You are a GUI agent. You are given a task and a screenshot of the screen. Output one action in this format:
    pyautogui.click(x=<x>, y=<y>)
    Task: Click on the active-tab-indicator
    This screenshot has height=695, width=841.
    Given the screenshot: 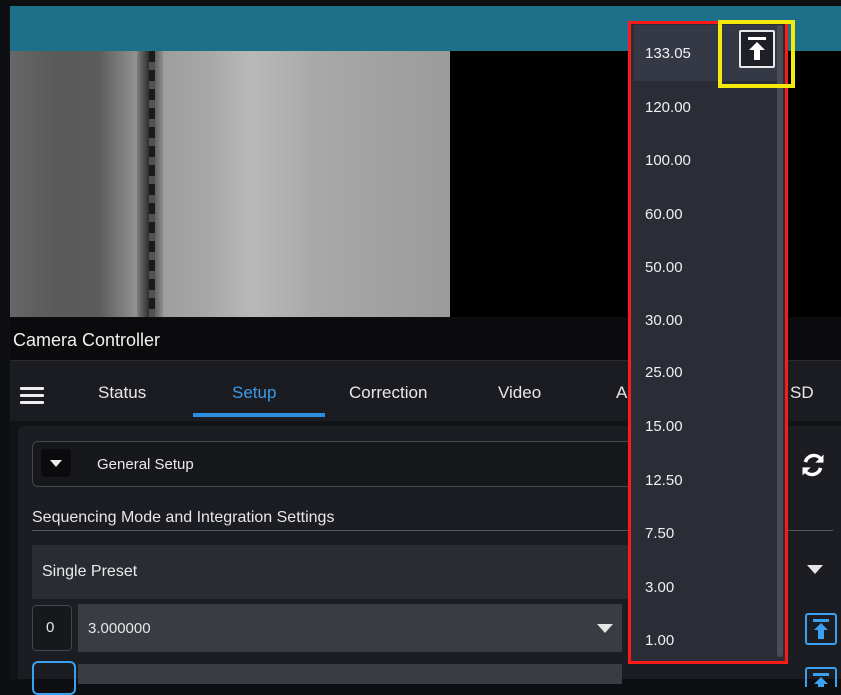 What is the action you would take?
    pyautogui.click(x=259, y=415)
    